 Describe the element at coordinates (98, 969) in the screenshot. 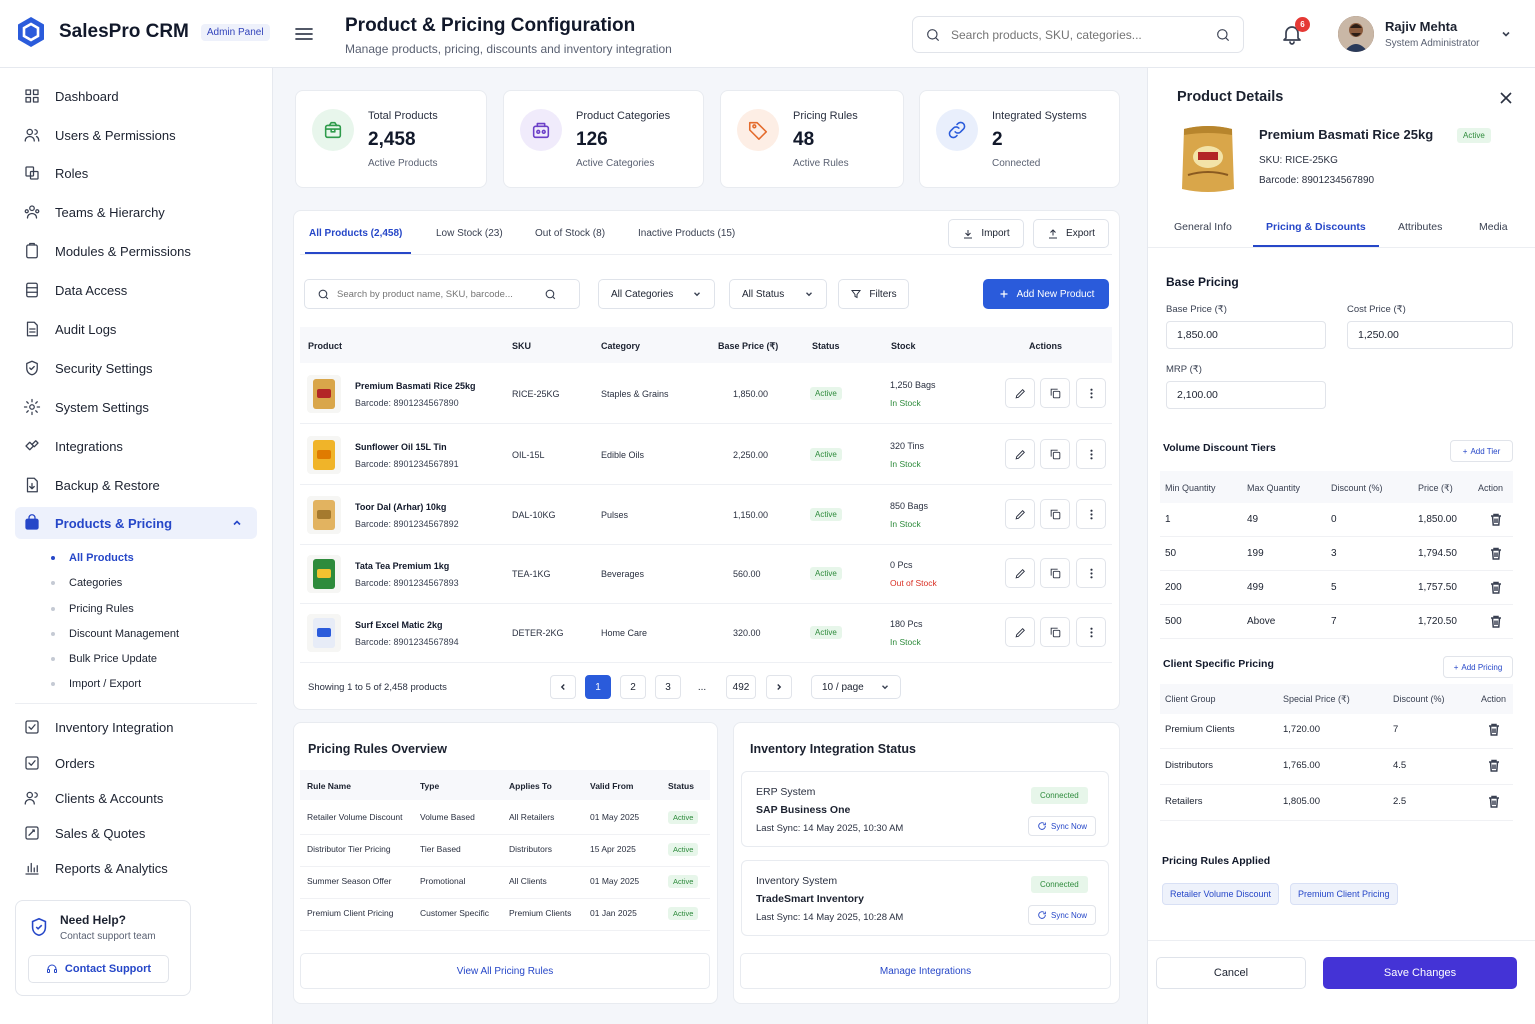

I see `contact-support-button: Contact Support` at that location.